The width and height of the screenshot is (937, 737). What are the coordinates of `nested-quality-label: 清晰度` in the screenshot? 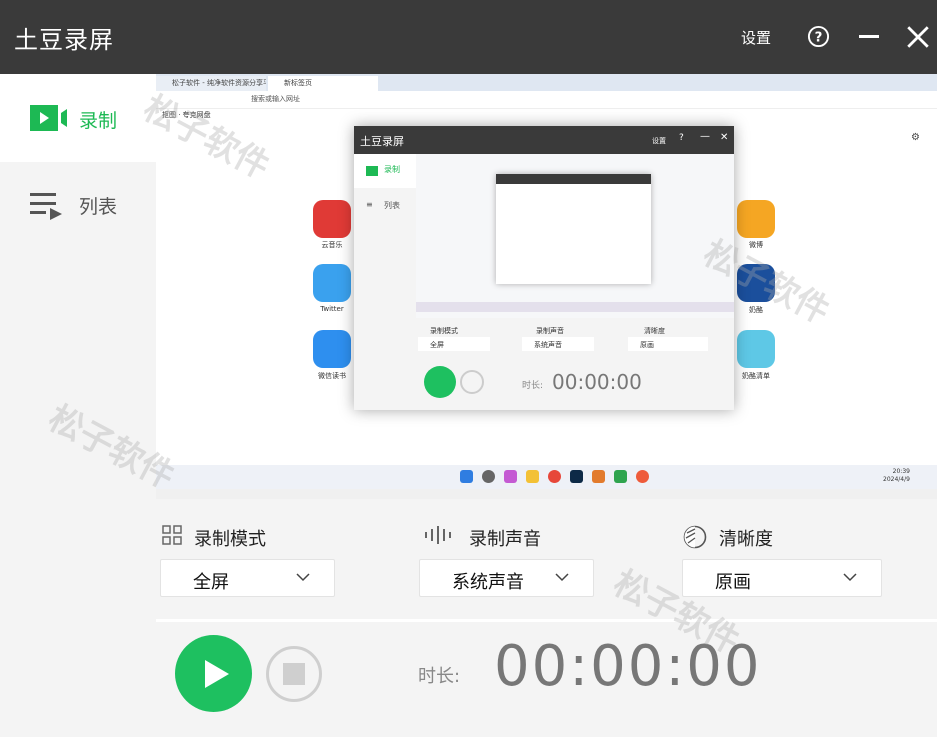 It's located at (654, 331).